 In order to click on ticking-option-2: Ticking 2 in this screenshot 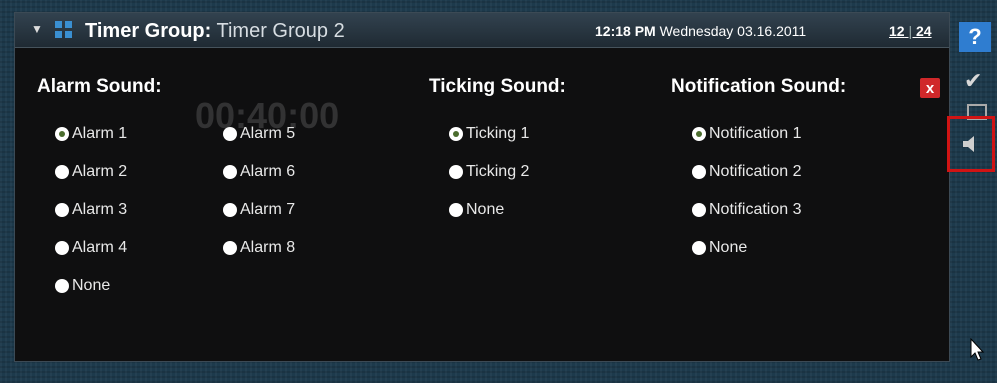, I will do `click(489, 172)`.